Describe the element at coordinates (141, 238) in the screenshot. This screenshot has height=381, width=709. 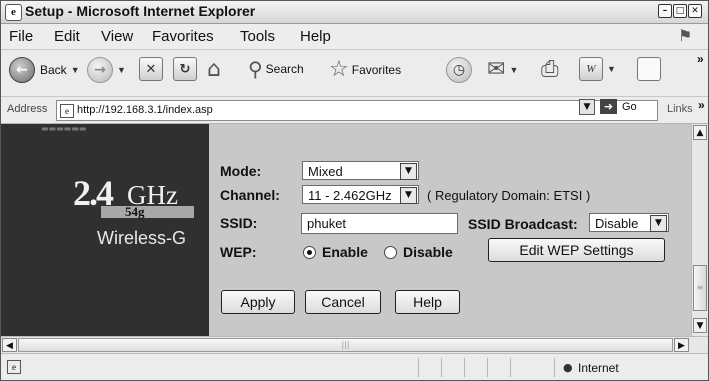
I see `brand-product: Wireless-G` at that location.